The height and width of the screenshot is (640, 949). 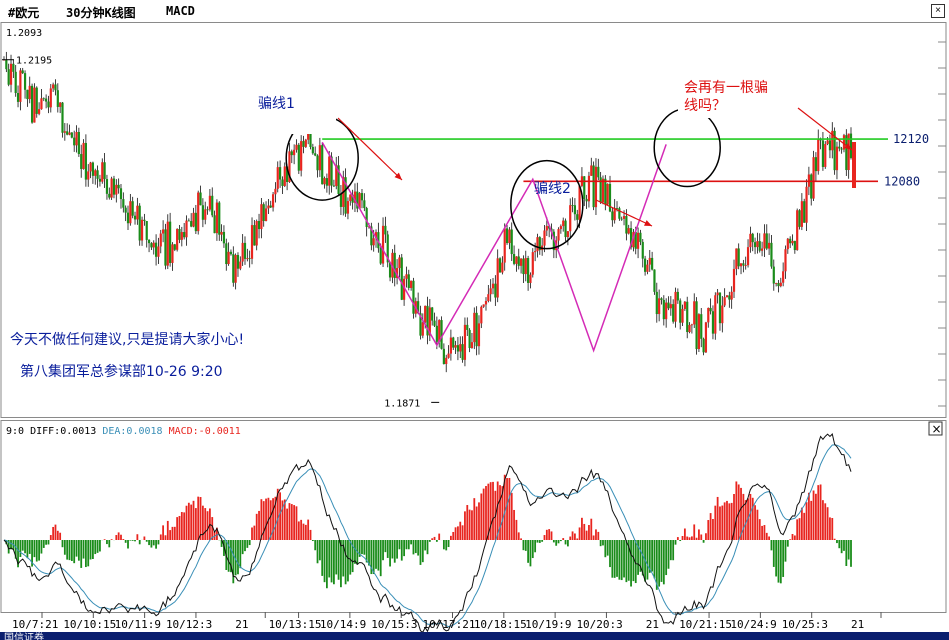 What do you see at coordinates (123, 431) in the screenshot?
I see `macd-header: 9:0 DIFF:0.0013 DEA:0.0018 MACD:-0.0011` at bounding box center [123, 431].